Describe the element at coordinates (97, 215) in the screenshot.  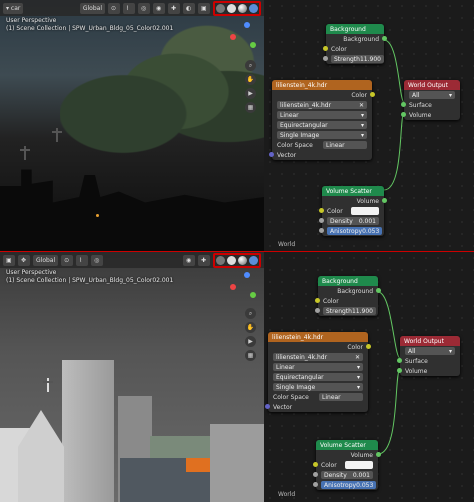
I see `object-origin-dot` at that location.